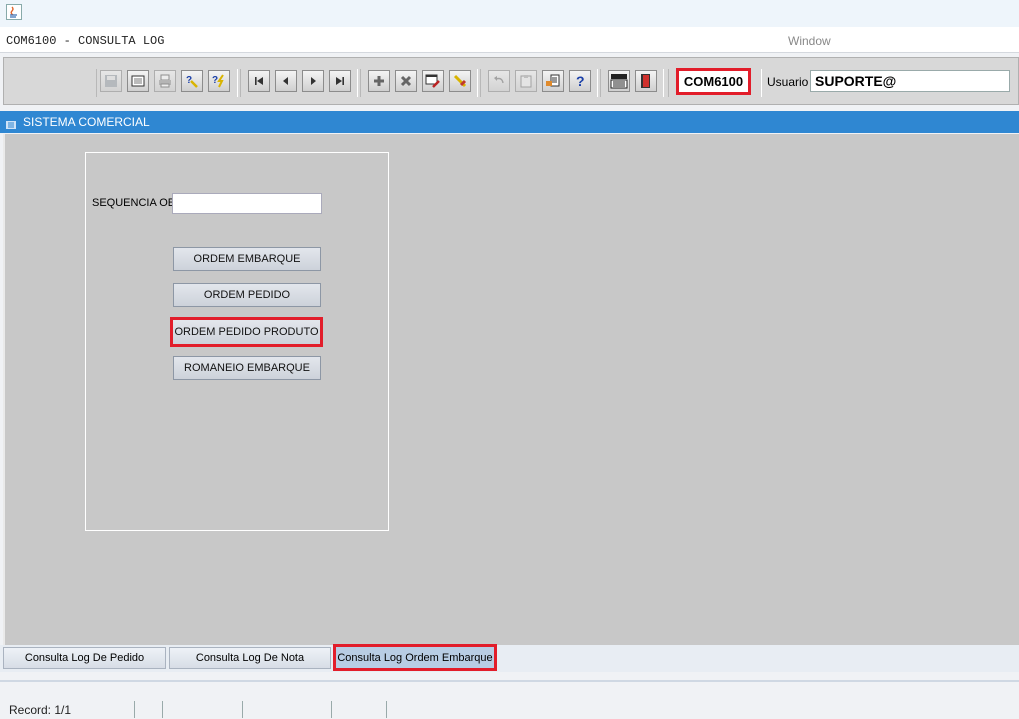 Image resolution: width=1019 pixels, height=719 pixels. I want to click on java-icon, so click(14, 12).